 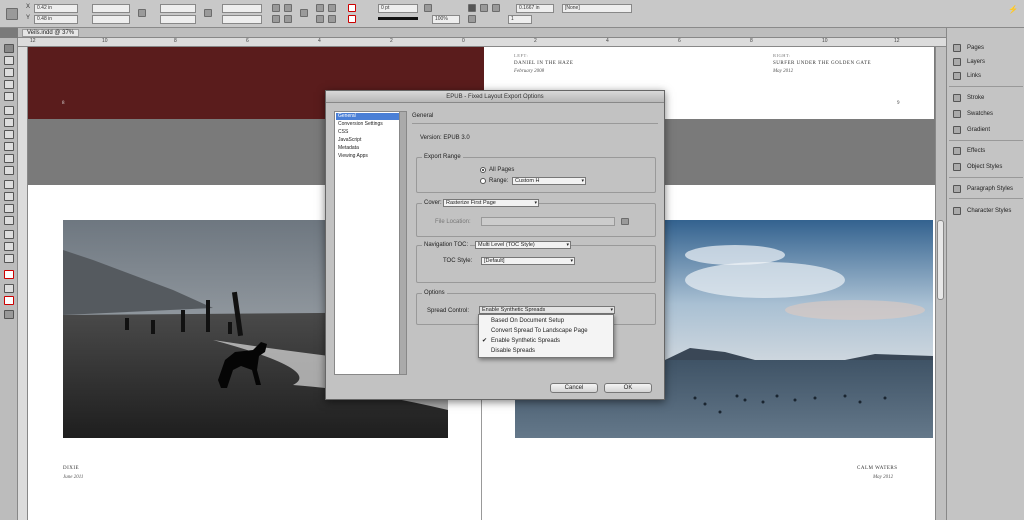 What do you see at coordinates (546, 321) in the screenshot?
I see `menu-item-based-on-document: Based On Document Setup` at bounding box center [546, 321].